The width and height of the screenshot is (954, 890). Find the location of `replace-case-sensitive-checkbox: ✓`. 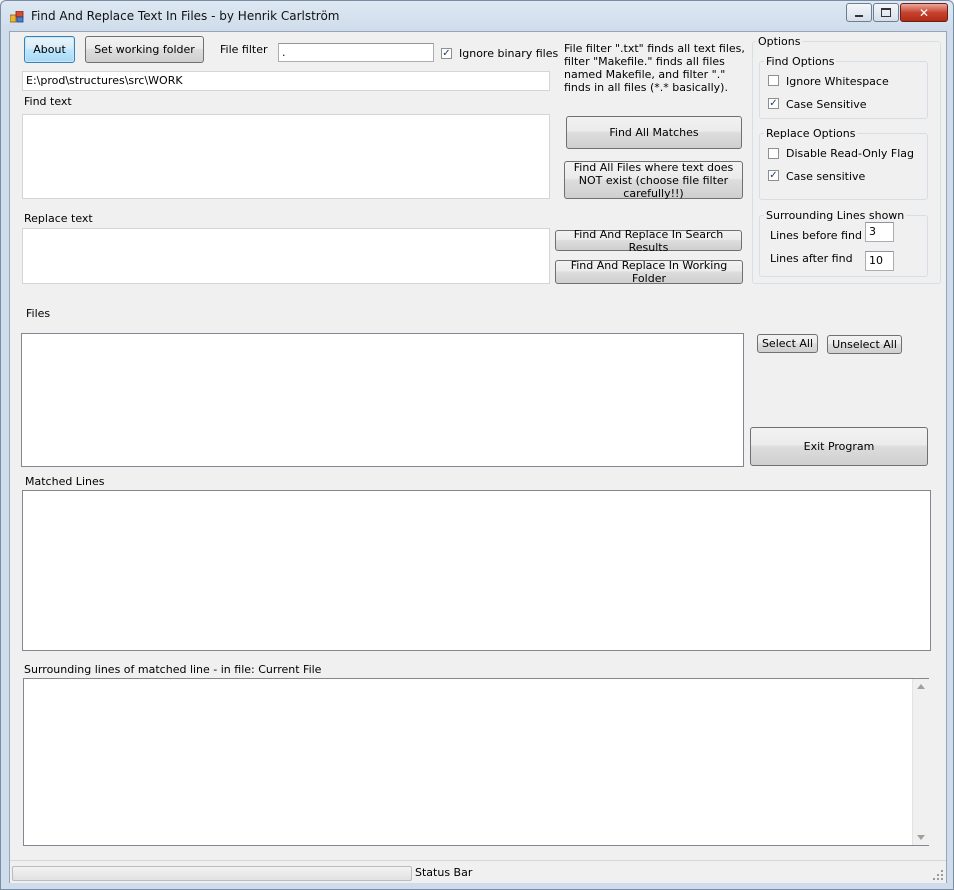

replace-case-sensitive-checkbox: ✓ is located at coordinates (773, 175).